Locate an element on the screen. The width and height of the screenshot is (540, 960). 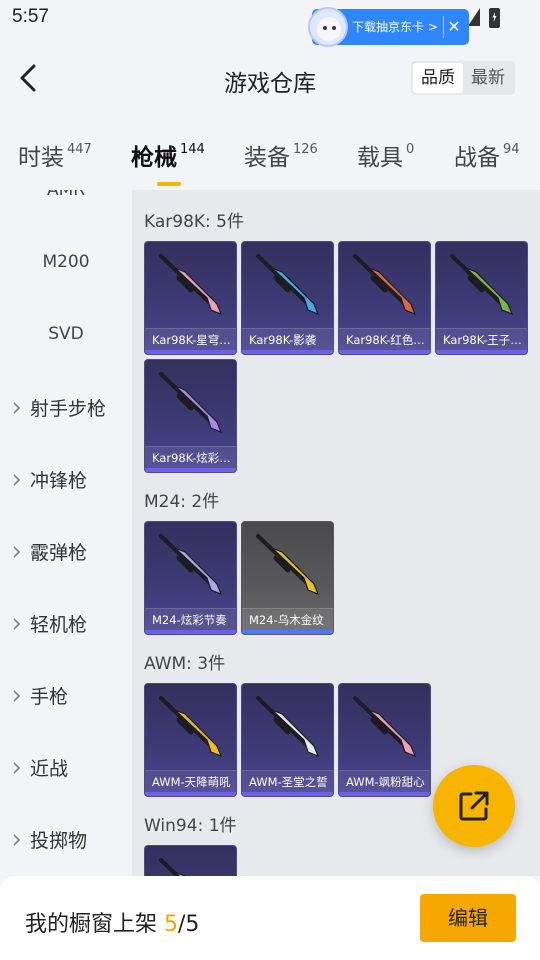
tab-count: 0 is located at coordinates (410, 149).